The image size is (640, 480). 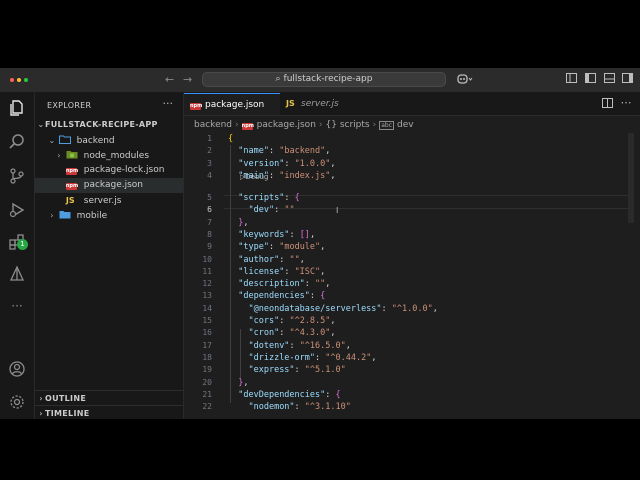 I want to click on code-line: "keywords": [],, so click(x=277, y=234).